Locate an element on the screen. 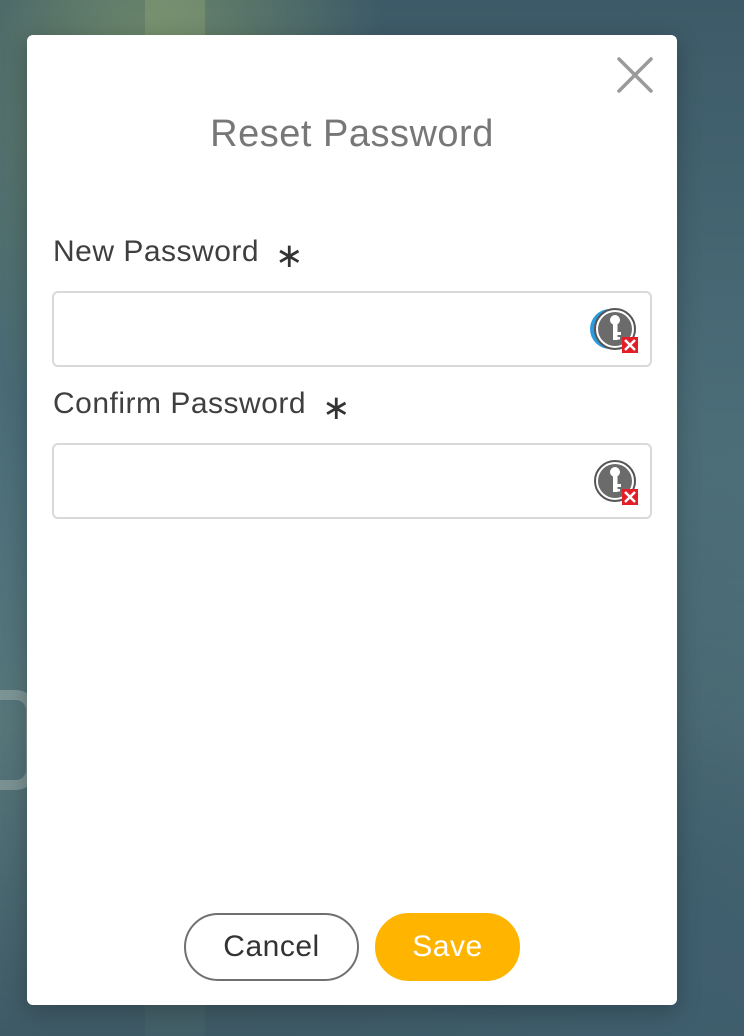 Image resolution: width=744 pixels, height=1036 pixels. close-icon is located at coordinates (635, 75).